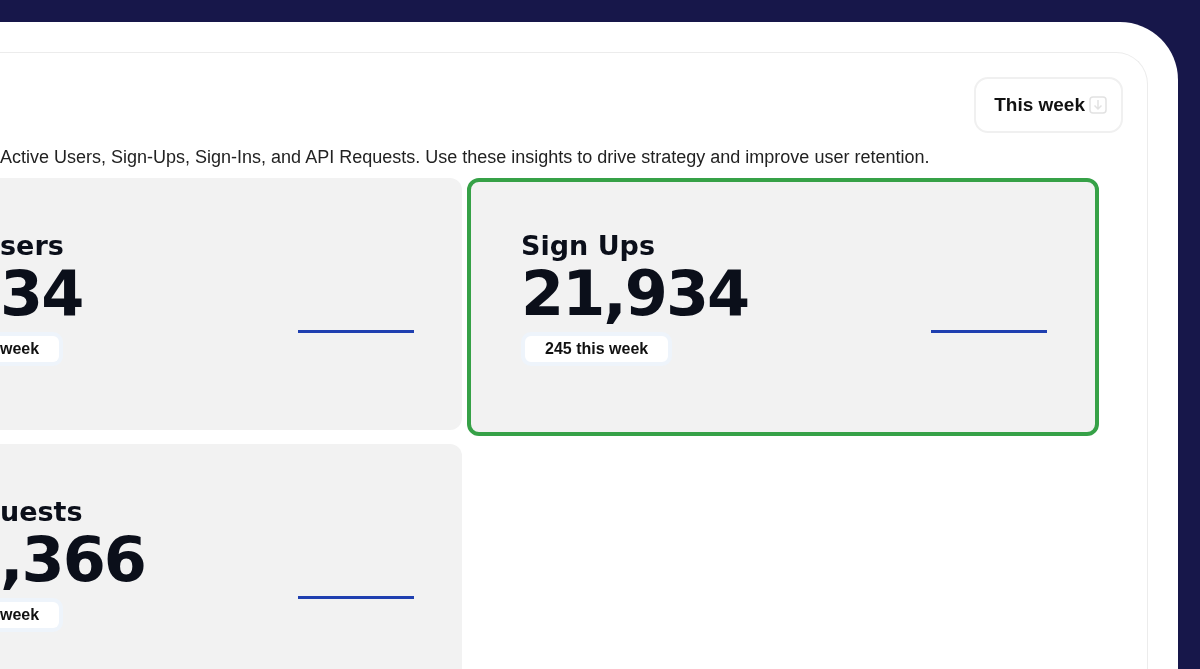 This screenshot has width=1200, height=669. What do you see at coordinates (231, 556) in the screenshot?
I see `metric-card: uests ,366 week` at bounding box center [231, 556].